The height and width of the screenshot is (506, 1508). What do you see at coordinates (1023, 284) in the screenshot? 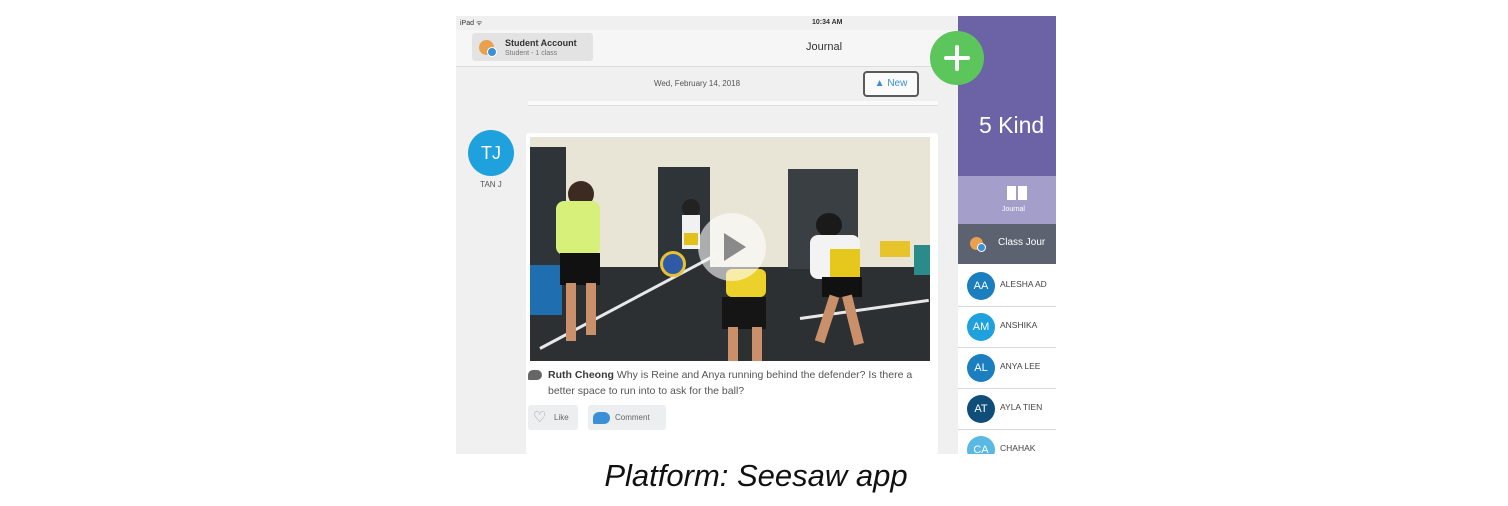
I see `student-name: ALESHA AD` at bounding box center [1023, 284].